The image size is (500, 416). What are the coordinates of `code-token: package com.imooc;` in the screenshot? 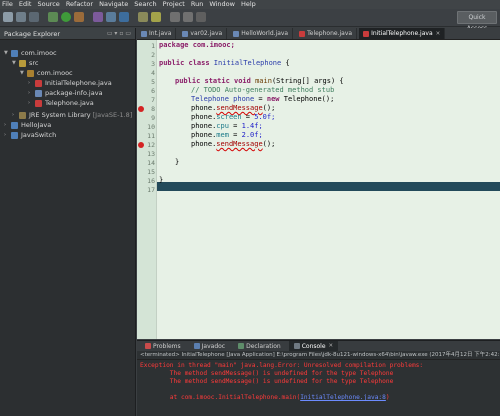 It's located at (197, 45).